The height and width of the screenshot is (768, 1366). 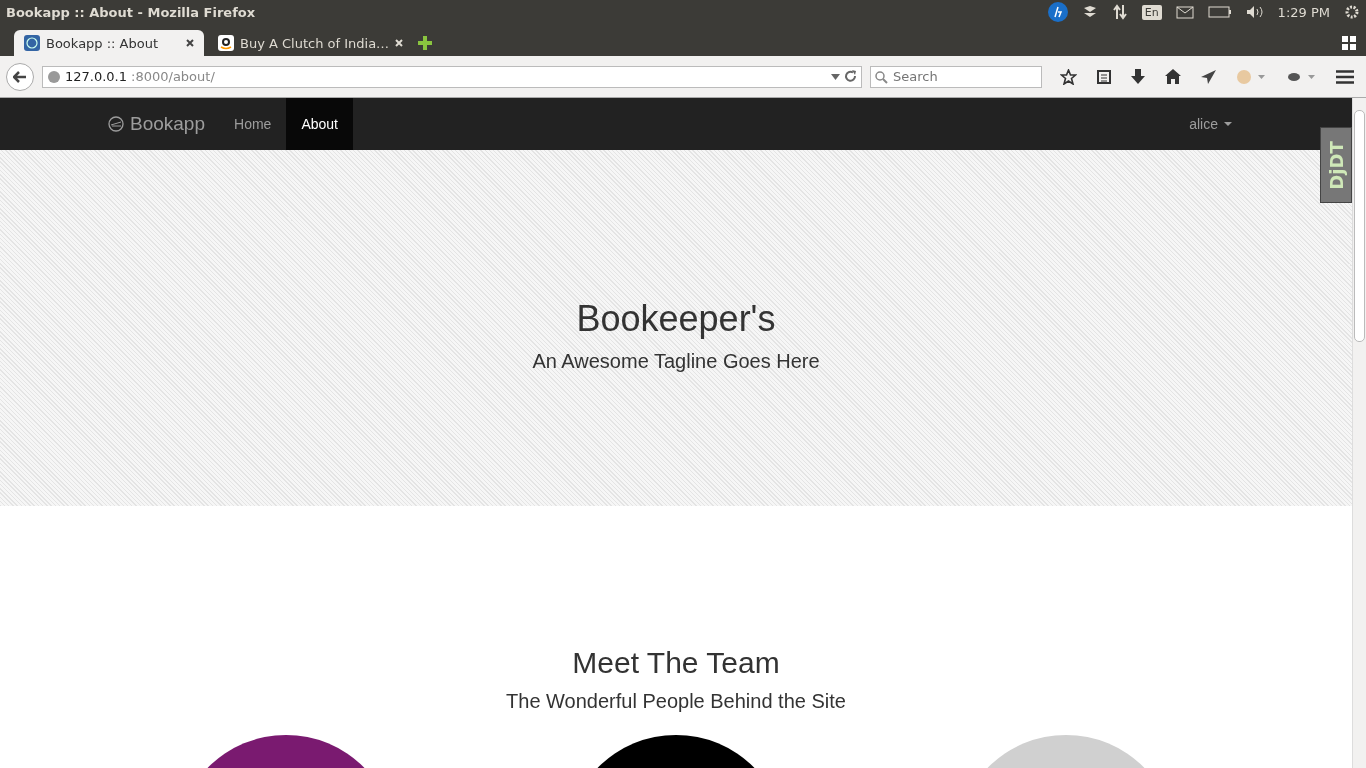 I want to click on menu-icon, so click(x=1345, y=76).